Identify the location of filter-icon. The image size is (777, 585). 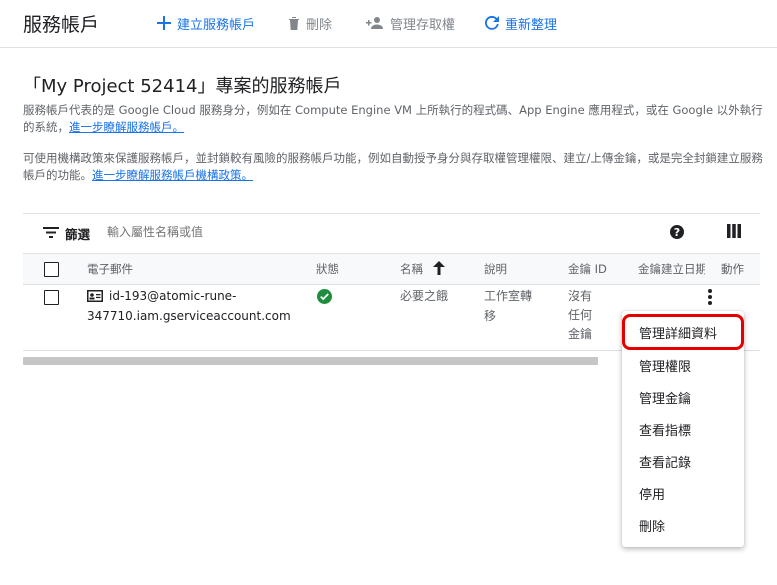
(51, 232).